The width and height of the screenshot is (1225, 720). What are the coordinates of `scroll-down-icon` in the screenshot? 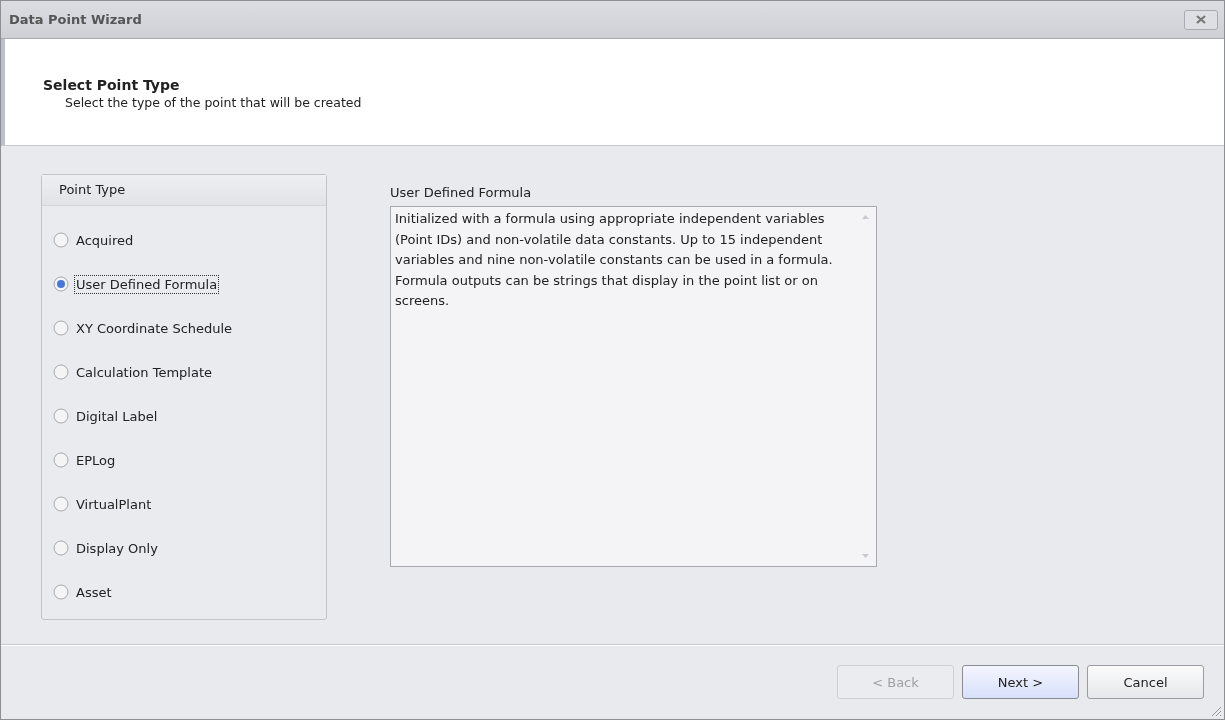 It's located at (865, 556).